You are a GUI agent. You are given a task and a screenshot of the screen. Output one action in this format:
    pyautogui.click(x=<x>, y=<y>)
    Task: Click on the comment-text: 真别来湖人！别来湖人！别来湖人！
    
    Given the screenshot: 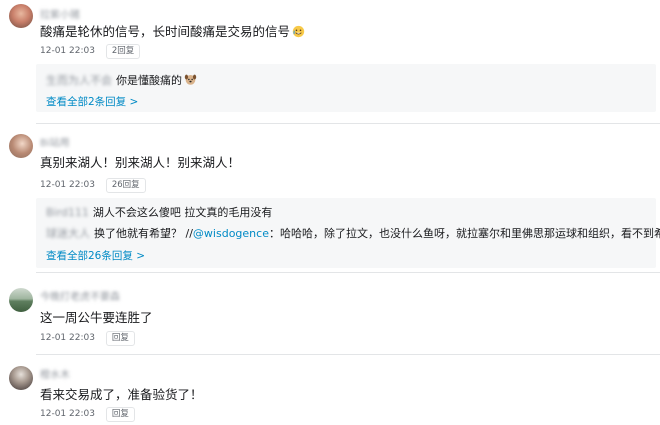 What is the action you would take?
    pyautogui.click(x=140, y=162)
    